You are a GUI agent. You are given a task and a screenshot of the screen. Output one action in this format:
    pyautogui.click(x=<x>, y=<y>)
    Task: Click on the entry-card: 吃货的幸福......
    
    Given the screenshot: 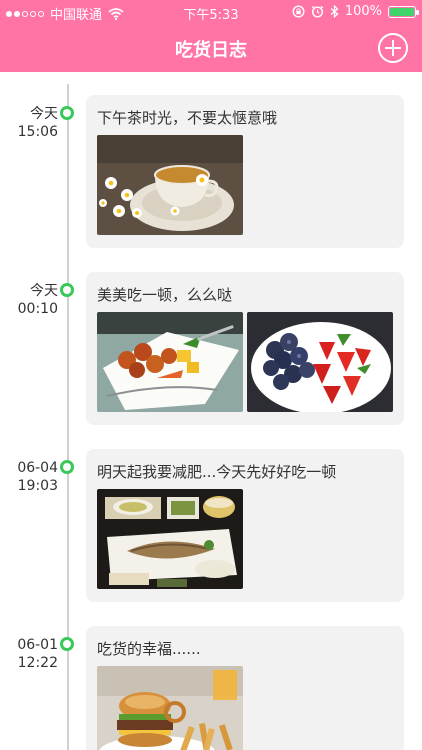 What is the action you would take?
    pyautogui.click(x=245, y=688)
    